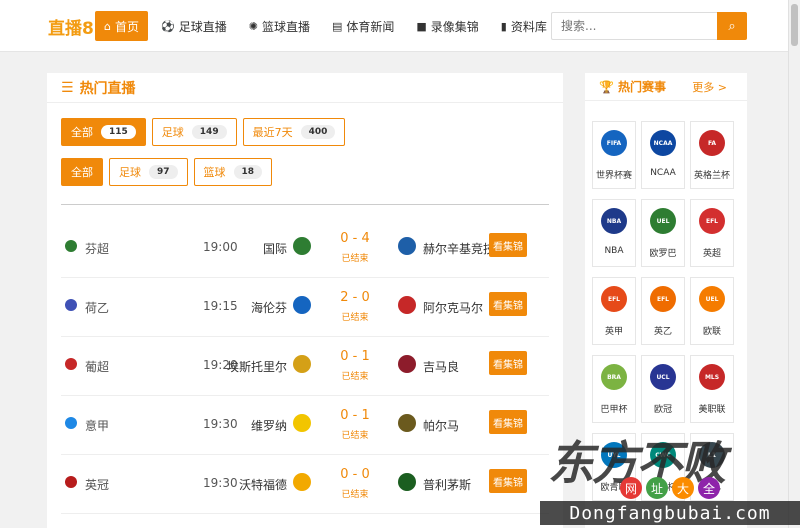 The width and height of the screenshot is (800, 528). I want to click on league-tile: NCAA NCAA, so click(663, 155).